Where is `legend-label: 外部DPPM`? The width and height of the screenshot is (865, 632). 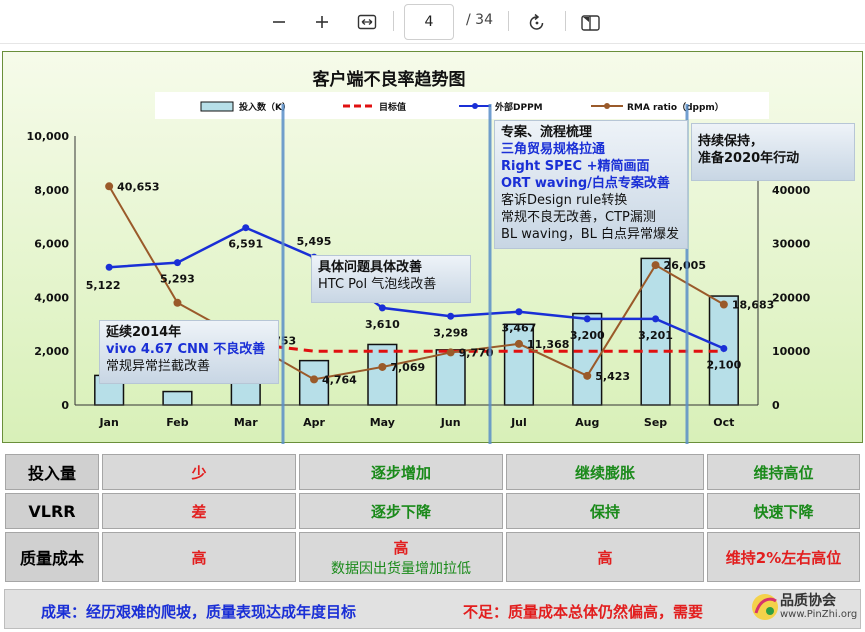 legend-label: 外部DPPM is located at coordinates (518, 107).